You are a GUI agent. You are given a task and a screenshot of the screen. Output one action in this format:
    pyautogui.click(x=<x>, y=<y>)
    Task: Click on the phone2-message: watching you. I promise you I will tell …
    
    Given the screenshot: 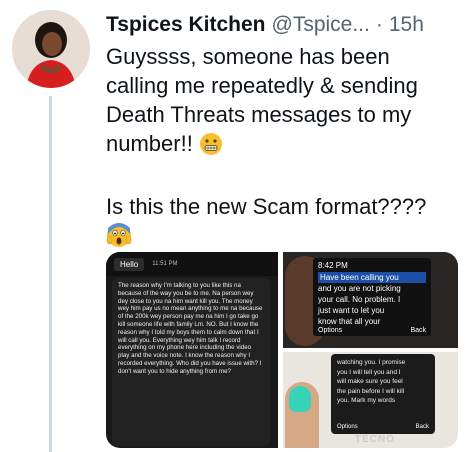 What is the action you would take?
    pyautogui.click(x=383, y=382)
    